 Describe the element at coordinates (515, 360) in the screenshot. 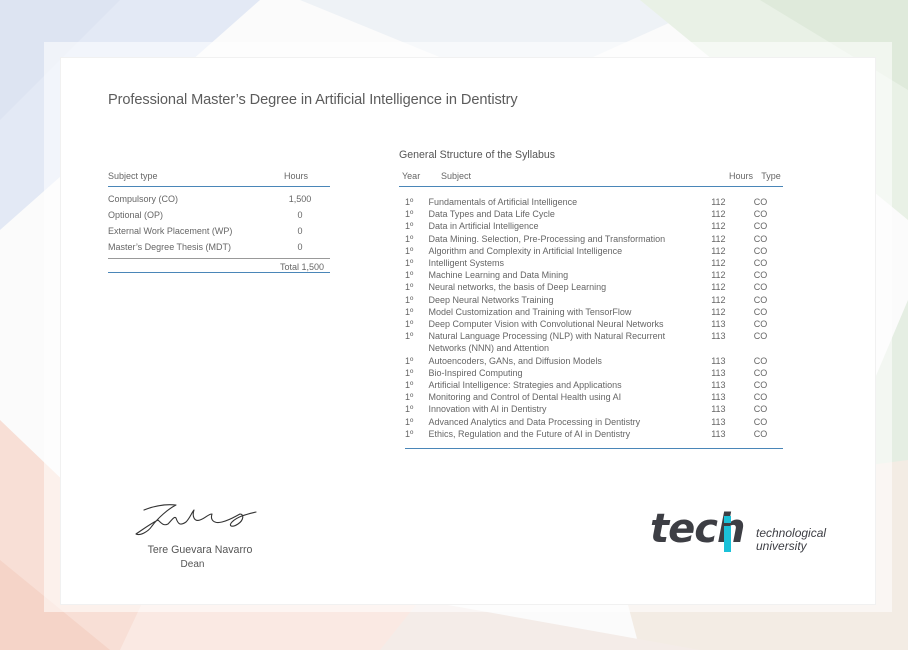

I see `syllabus-subject: Autoencoders, GANs, and Diffusion Models` at that location.